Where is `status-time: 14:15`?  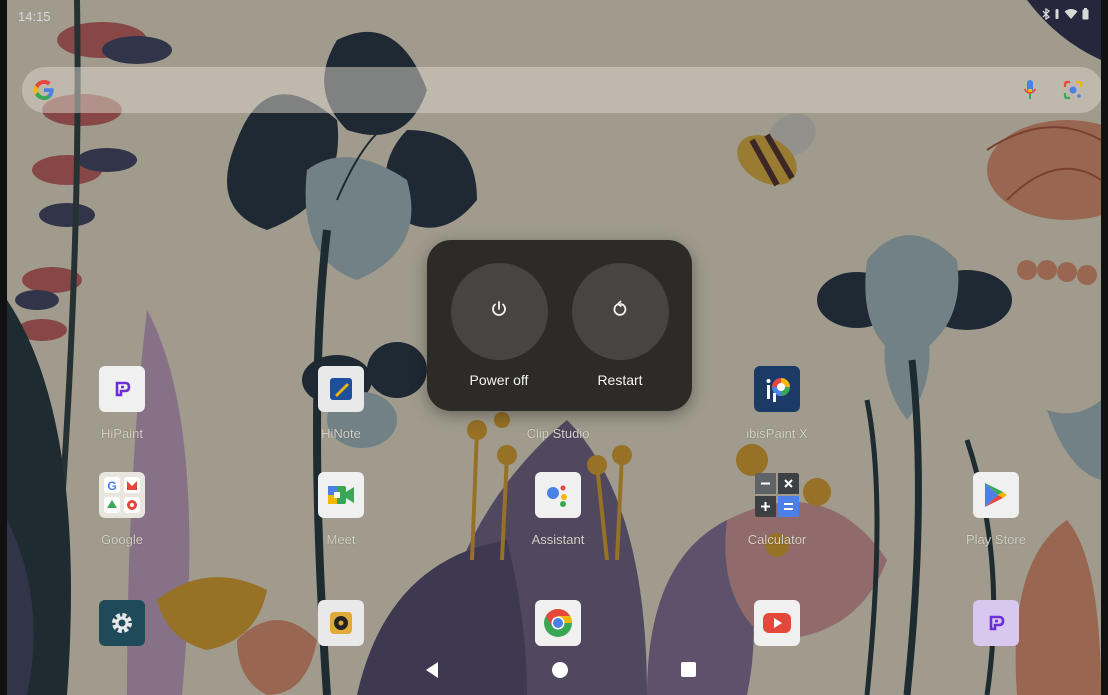
status-time: 14:15 is located at coordinates (34, 16).